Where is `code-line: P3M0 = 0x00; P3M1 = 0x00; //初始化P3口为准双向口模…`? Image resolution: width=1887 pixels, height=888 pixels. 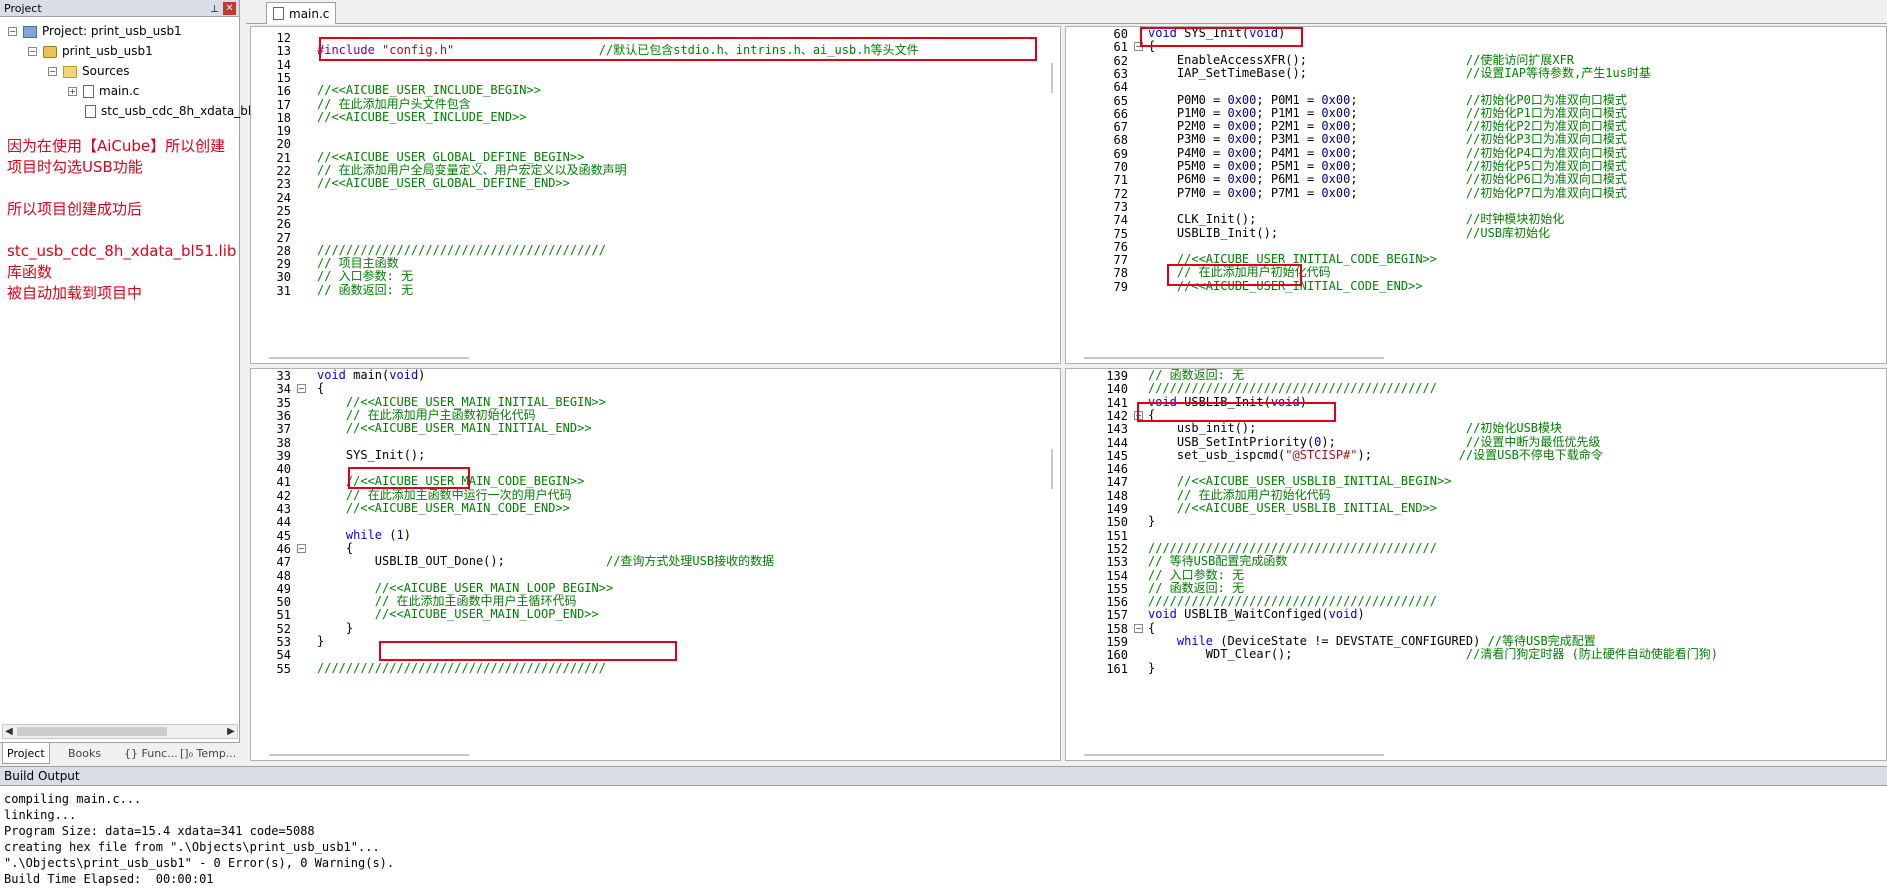
code-line: P3M0 = 0x00; P3M1 = 0x00; //初始化P3口为准双向口模… is located at coordinates (1387, 140).